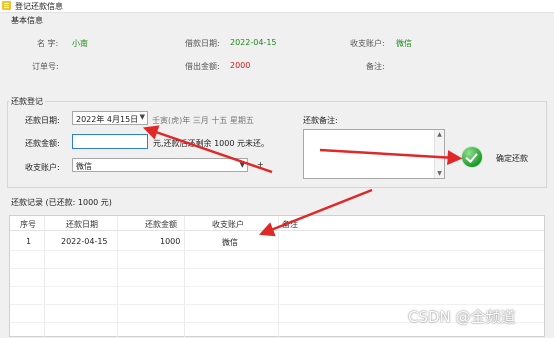 Image resolution: width=554 pixels, height=338 pixels. What do you see at coordinates (80, 43) in the screenshot?
I see `name-value: 小南` at bounding box center [80, 43].